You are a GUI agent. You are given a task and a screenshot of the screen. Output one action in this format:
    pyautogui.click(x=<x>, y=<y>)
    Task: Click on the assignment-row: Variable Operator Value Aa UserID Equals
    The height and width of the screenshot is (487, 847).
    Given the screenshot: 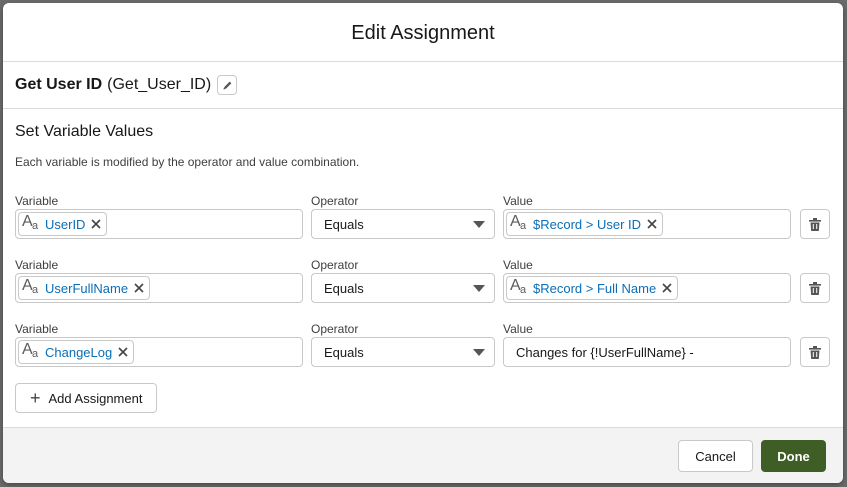 What is the action you would take?
    pyautogui.click(x=424, y=222)
    